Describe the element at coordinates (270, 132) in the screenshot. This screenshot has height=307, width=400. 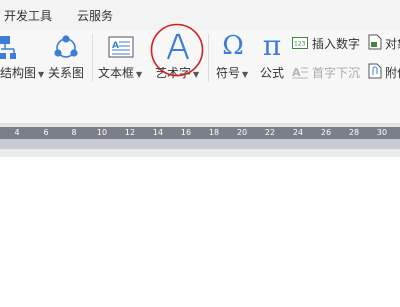
I see `ruler-tick: 22` at that location.